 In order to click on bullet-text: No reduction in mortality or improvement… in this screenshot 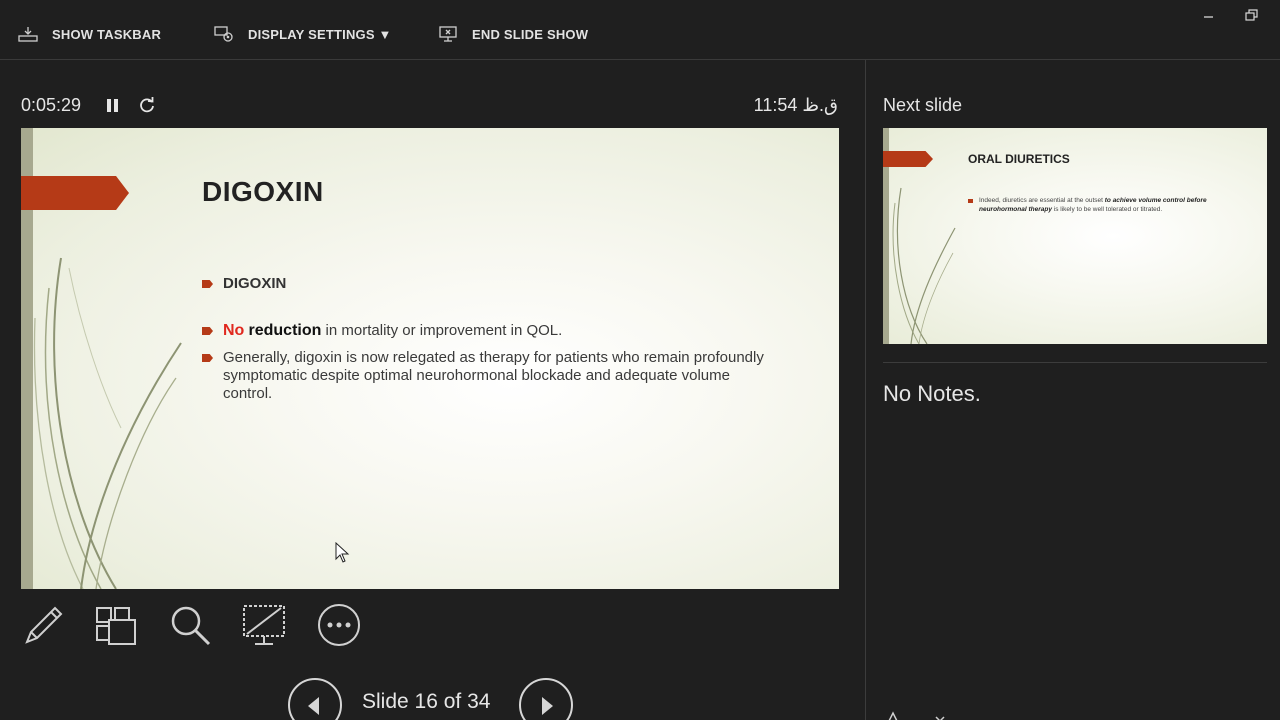, I will do `click(392, 331)`.